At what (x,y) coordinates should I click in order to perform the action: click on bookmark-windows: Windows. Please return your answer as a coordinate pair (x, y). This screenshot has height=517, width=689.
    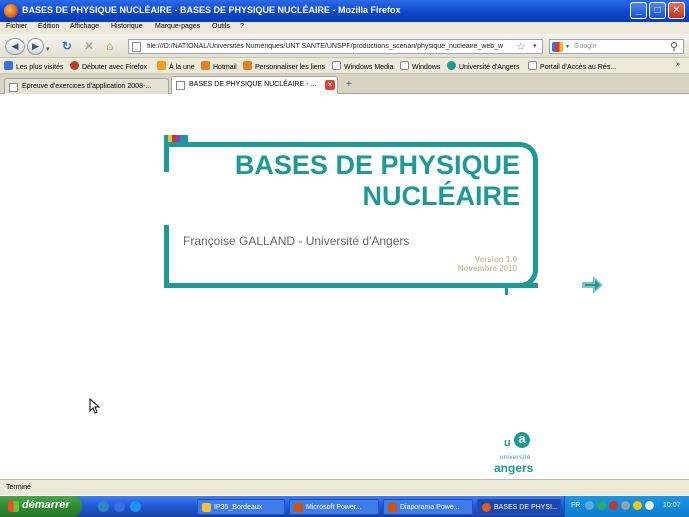
    Looking at the image, I should click on (420, 66).